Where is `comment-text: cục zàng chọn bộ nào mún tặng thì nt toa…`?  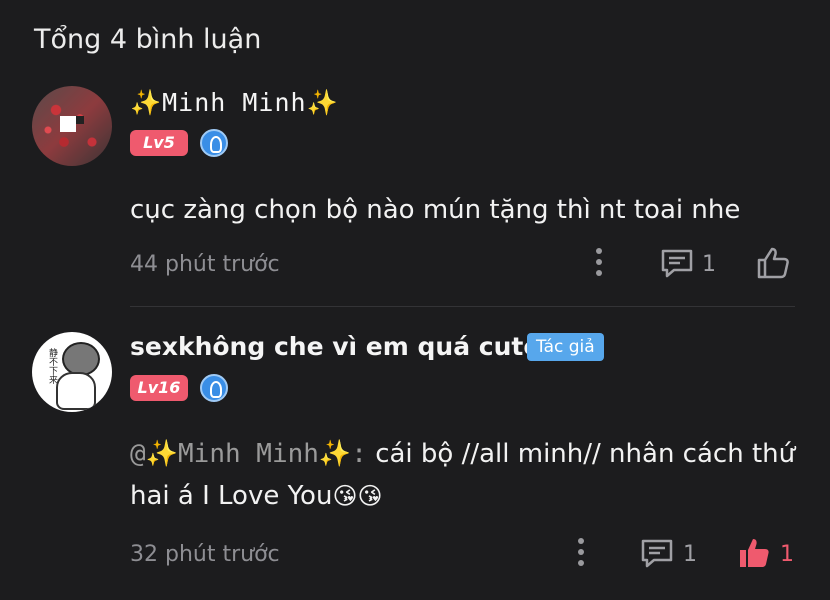
comment-text: cục zàng chọn bộ nào mún tặng thì nt toa… is located at coordinates (435, 210).